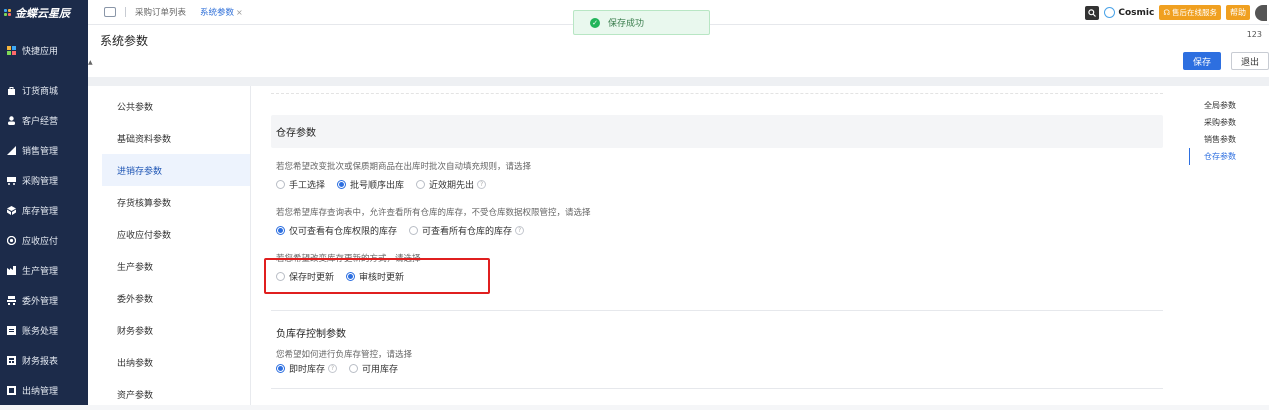 This screenshot has width=1269, height=410. I want to click on sidebar-item-inventory: 库存管理, so click(44, 210).